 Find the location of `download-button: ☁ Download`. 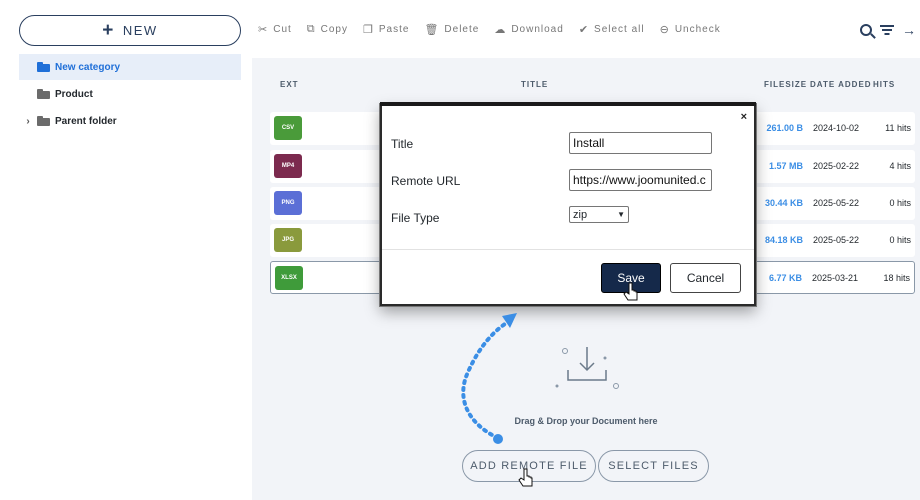

download-button: ☁ Download is located at coordinates (528, 29).